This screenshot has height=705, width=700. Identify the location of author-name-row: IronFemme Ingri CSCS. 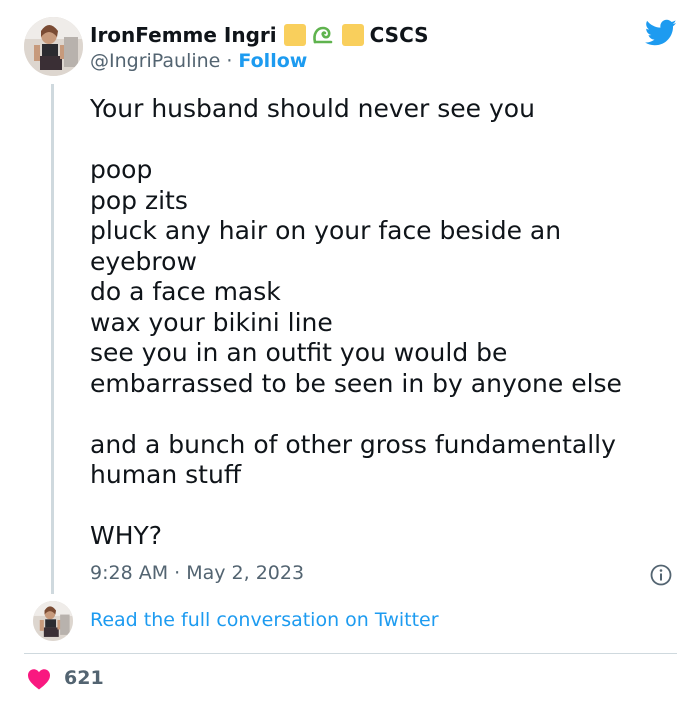
(259, 35).